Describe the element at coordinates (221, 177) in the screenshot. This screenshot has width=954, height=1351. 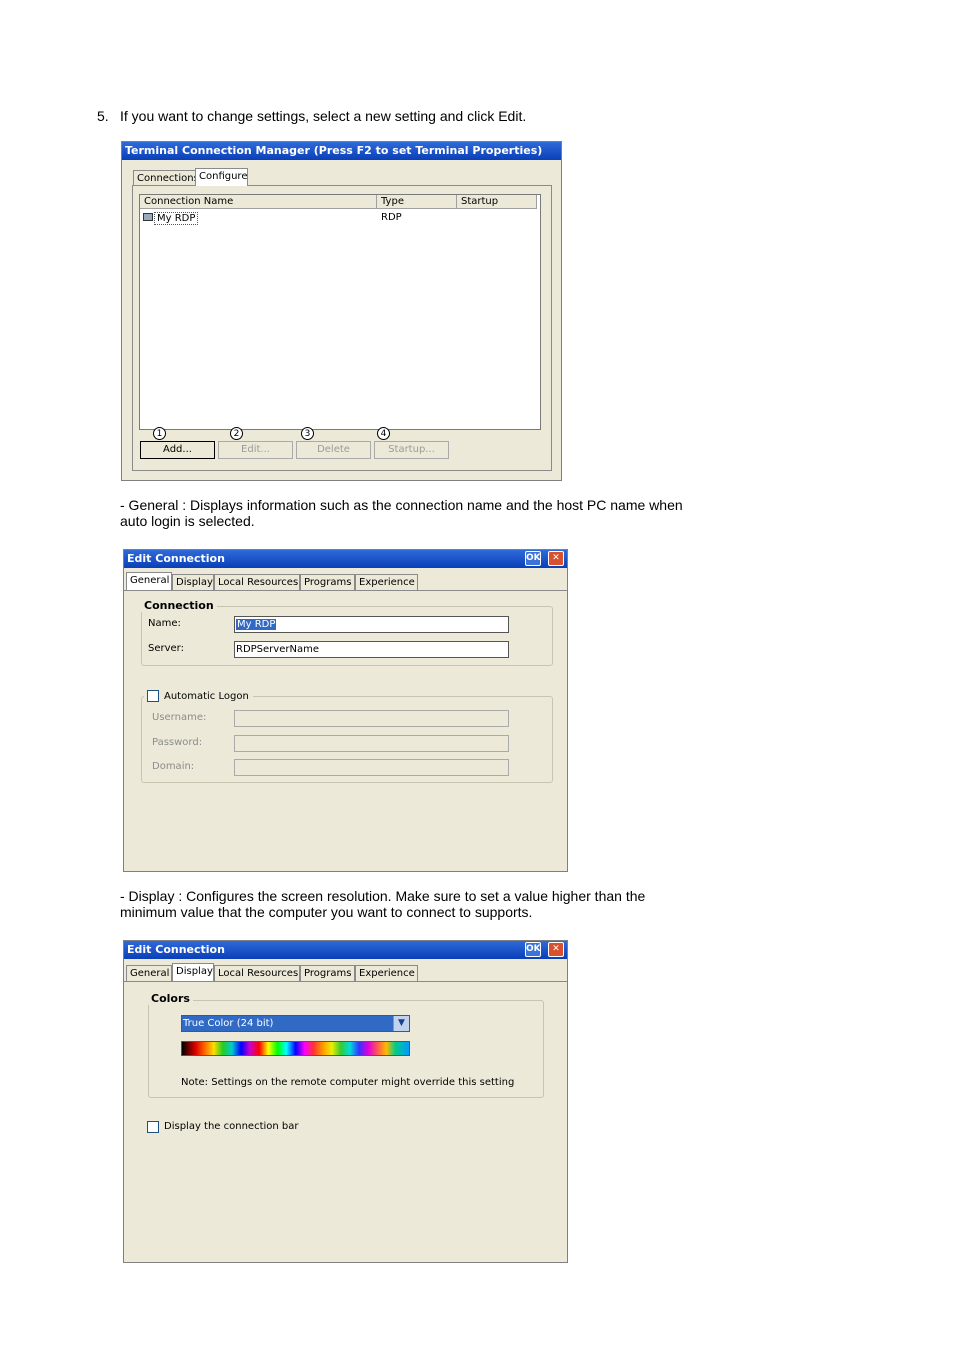
I see `tab-configure: Configure` at that location.